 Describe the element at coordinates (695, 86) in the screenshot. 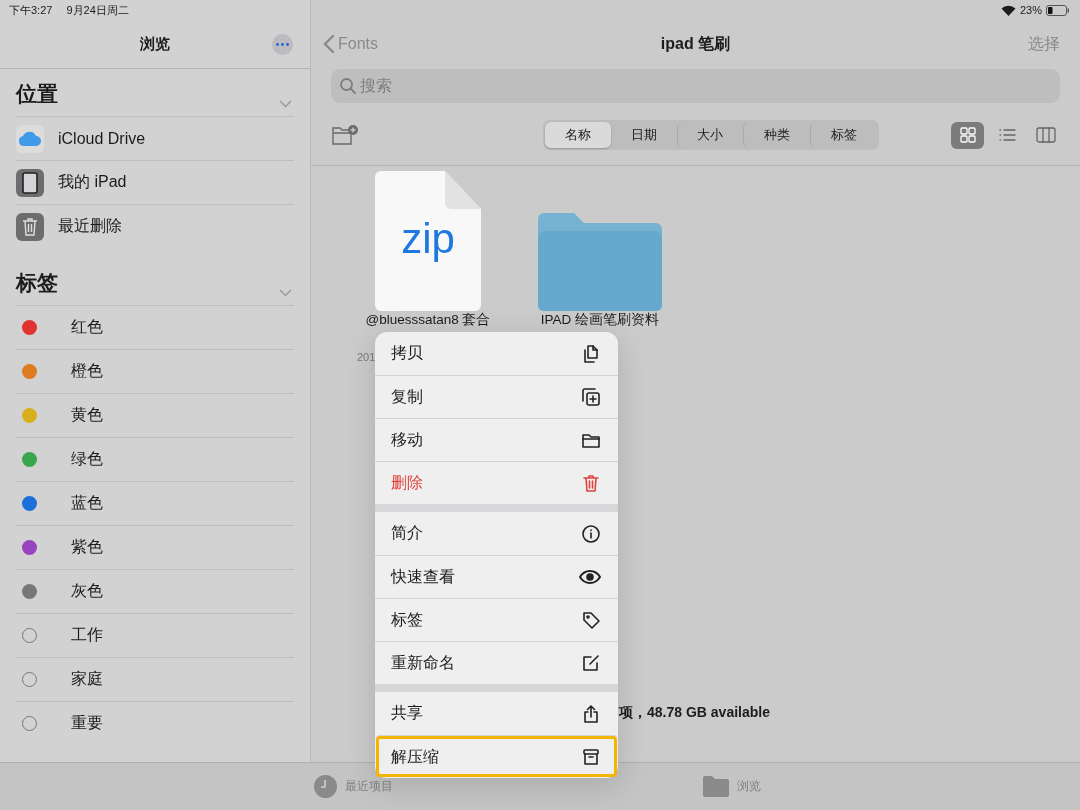

I see `search-field: 搜索` at that location.